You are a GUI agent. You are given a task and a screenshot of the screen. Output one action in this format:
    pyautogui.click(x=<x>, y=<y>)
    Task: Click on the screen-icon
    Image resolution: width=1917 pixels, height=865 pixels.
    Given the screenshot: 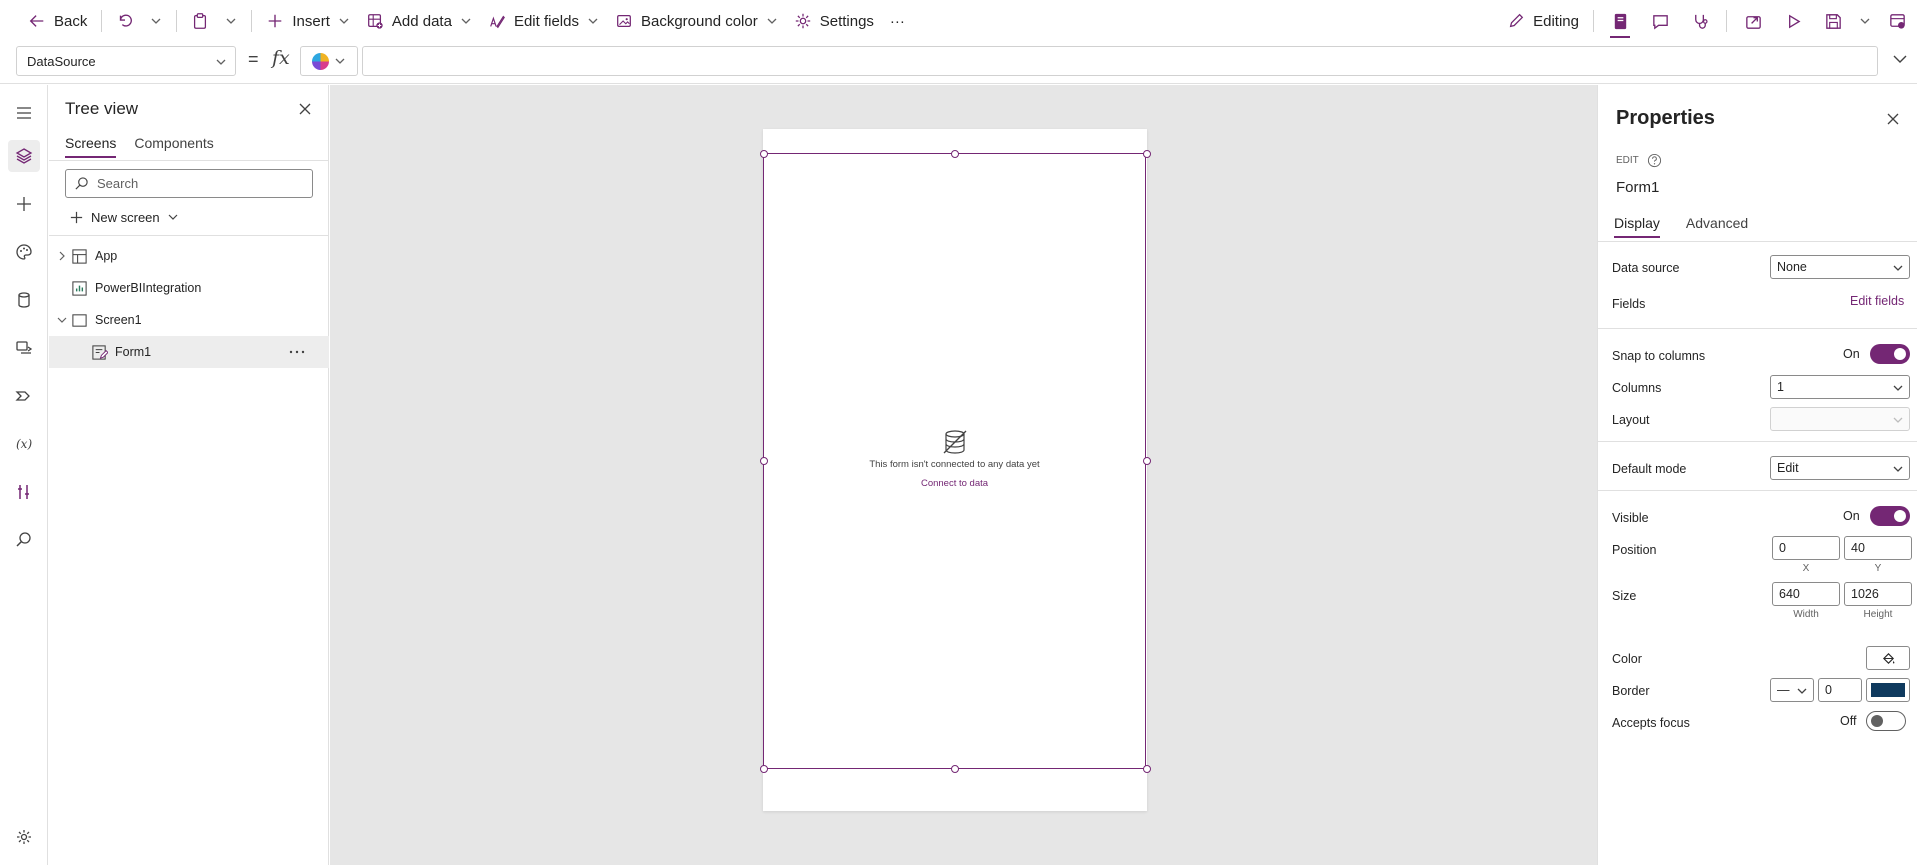 What is the action you would take?
    pyautogui.click(x=79, y=320)
    